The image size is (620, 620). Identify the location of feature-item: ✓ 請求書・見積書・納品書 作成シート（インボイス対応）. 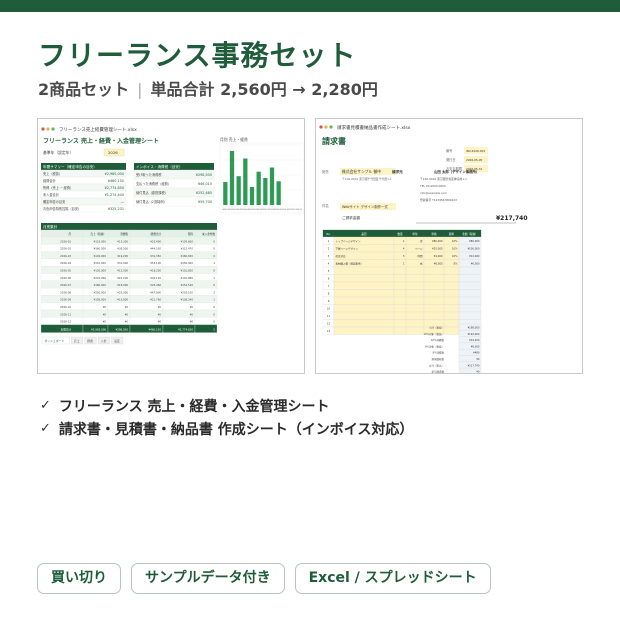
(226, 428).